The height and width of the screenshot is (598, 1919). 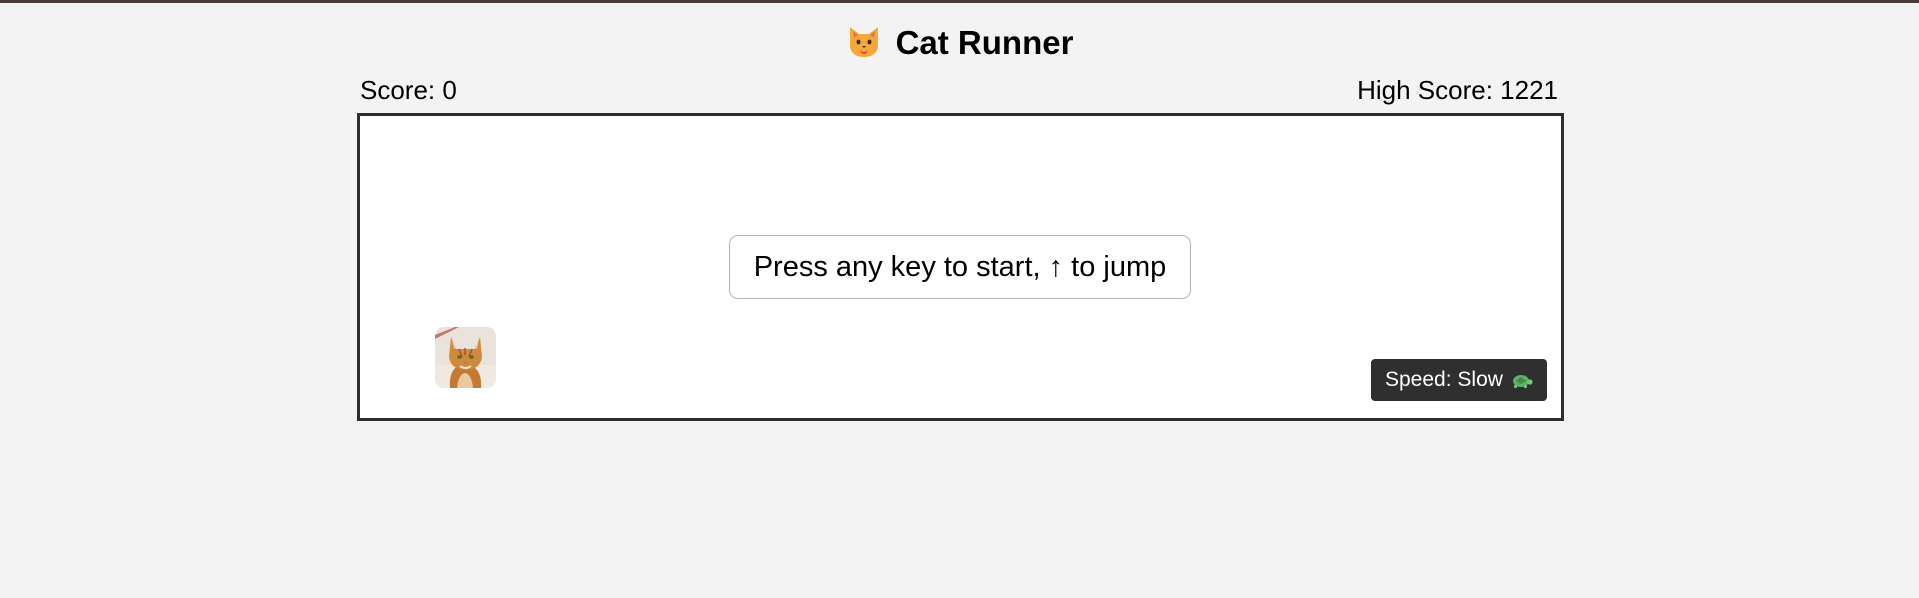 What do you see at coordinates (984, 42) in the screenshot?
I see `title-text: Cat Runner` at bounding box center [984, 42].